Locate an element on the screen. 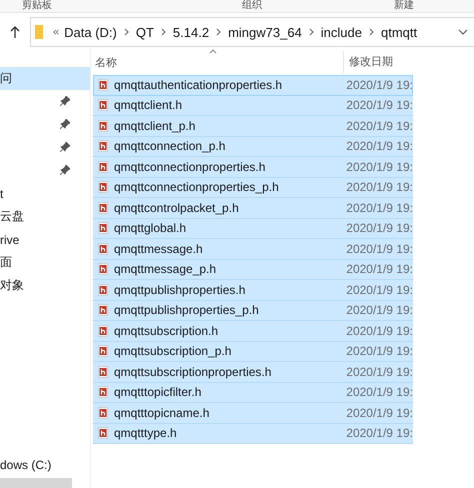 This screenshot has width=474, height=488. file-row: qmqttpublishproperties_p.h 2020/1/9 19: is located at coordinates (253, 310).